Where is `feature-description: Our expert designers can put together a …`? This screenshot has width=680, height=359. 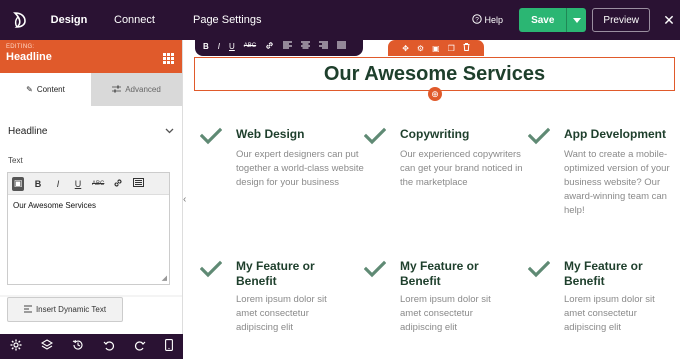
feature-description: Our expert designers can put together a … is located at coordinates (300, 168).